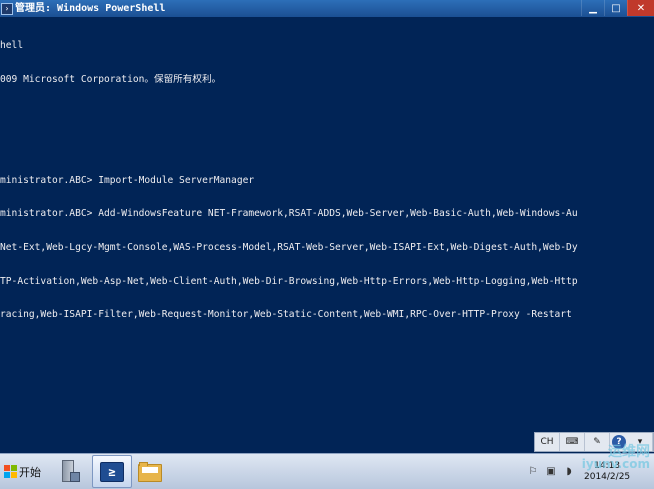 This screenshot has height=489, width=654. I want to click on start-label: 开始, so click(30, 472).